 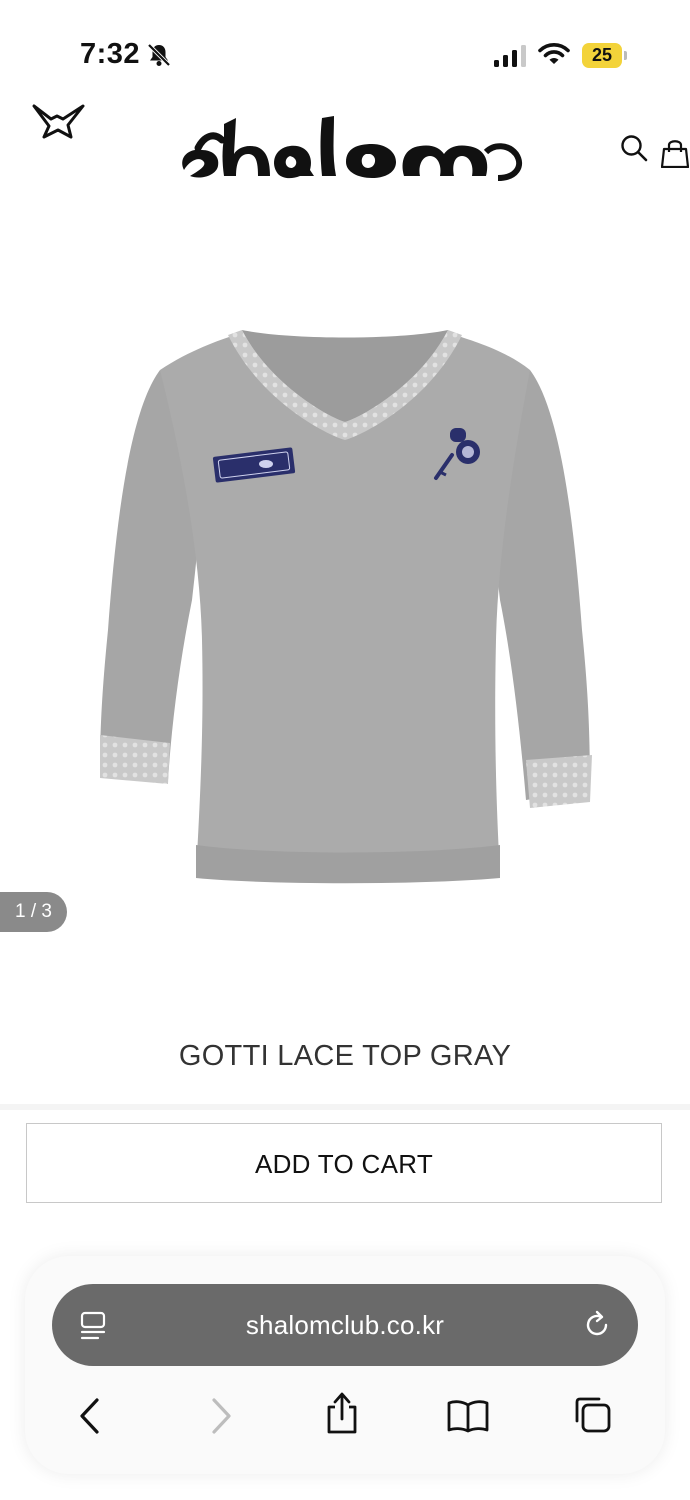 I want to click on cellular-signal-icon, so click(x=510, y=56).